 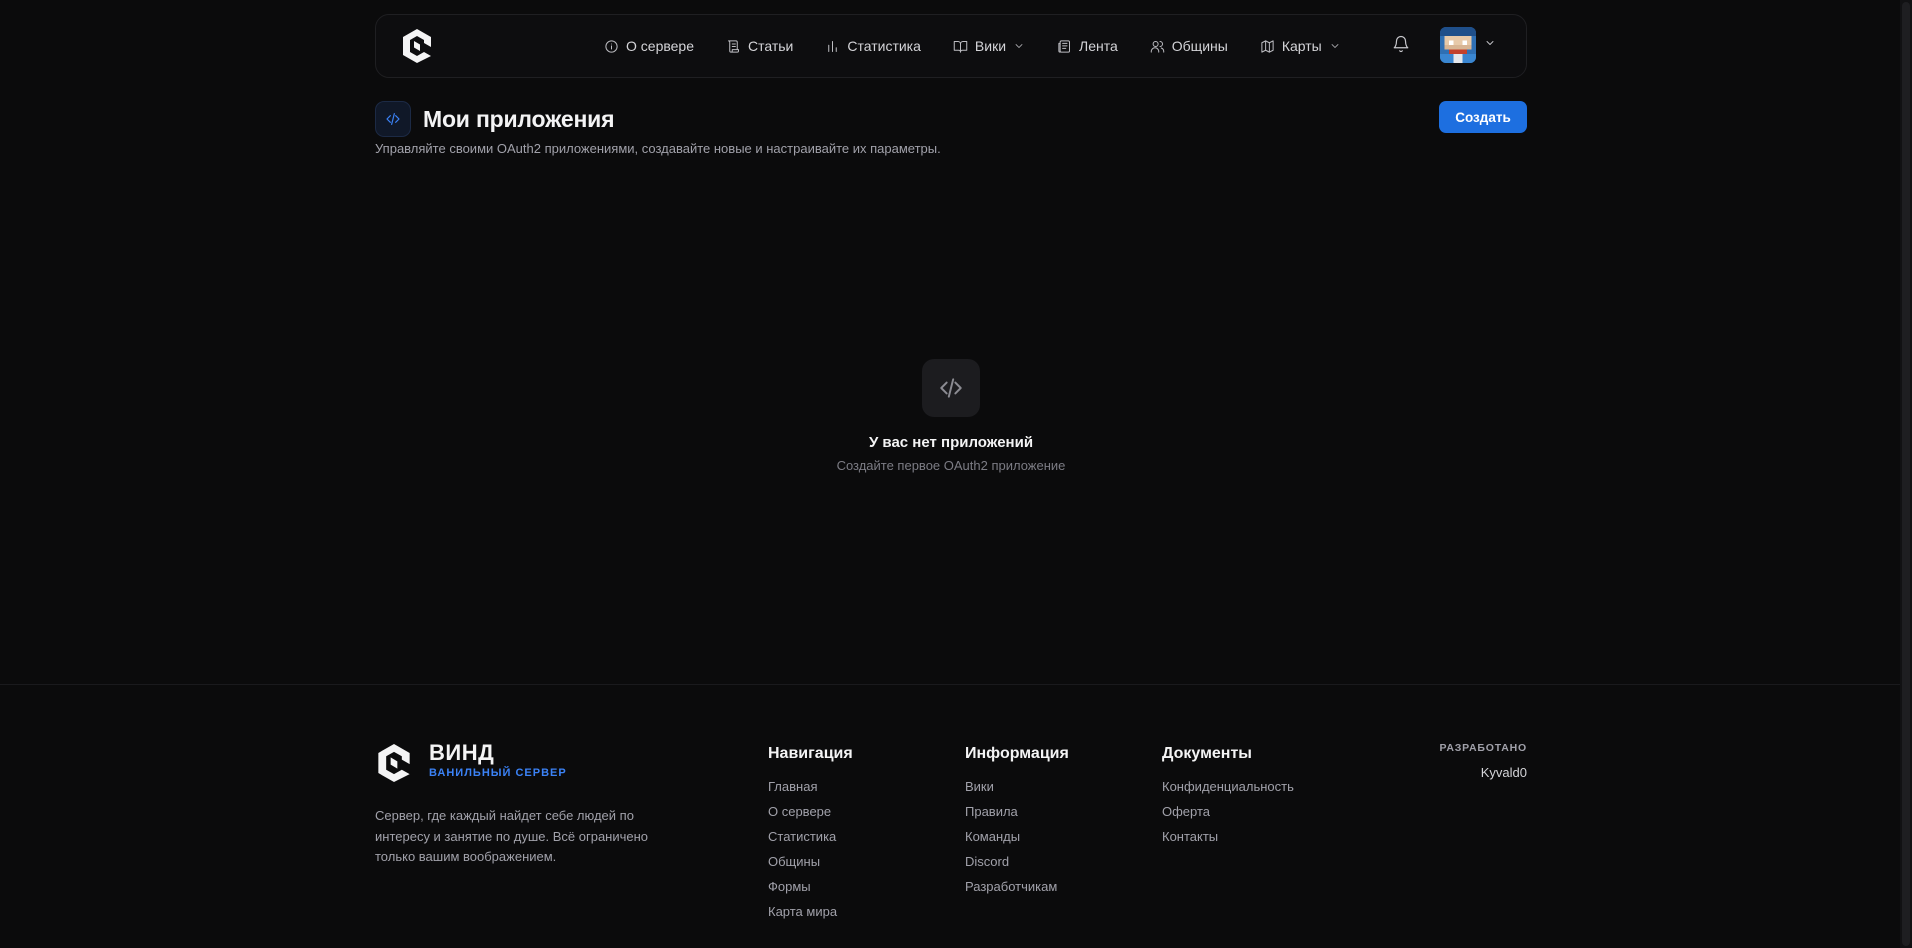 I want to click on notifications-button, so click(x=1403, y=46).